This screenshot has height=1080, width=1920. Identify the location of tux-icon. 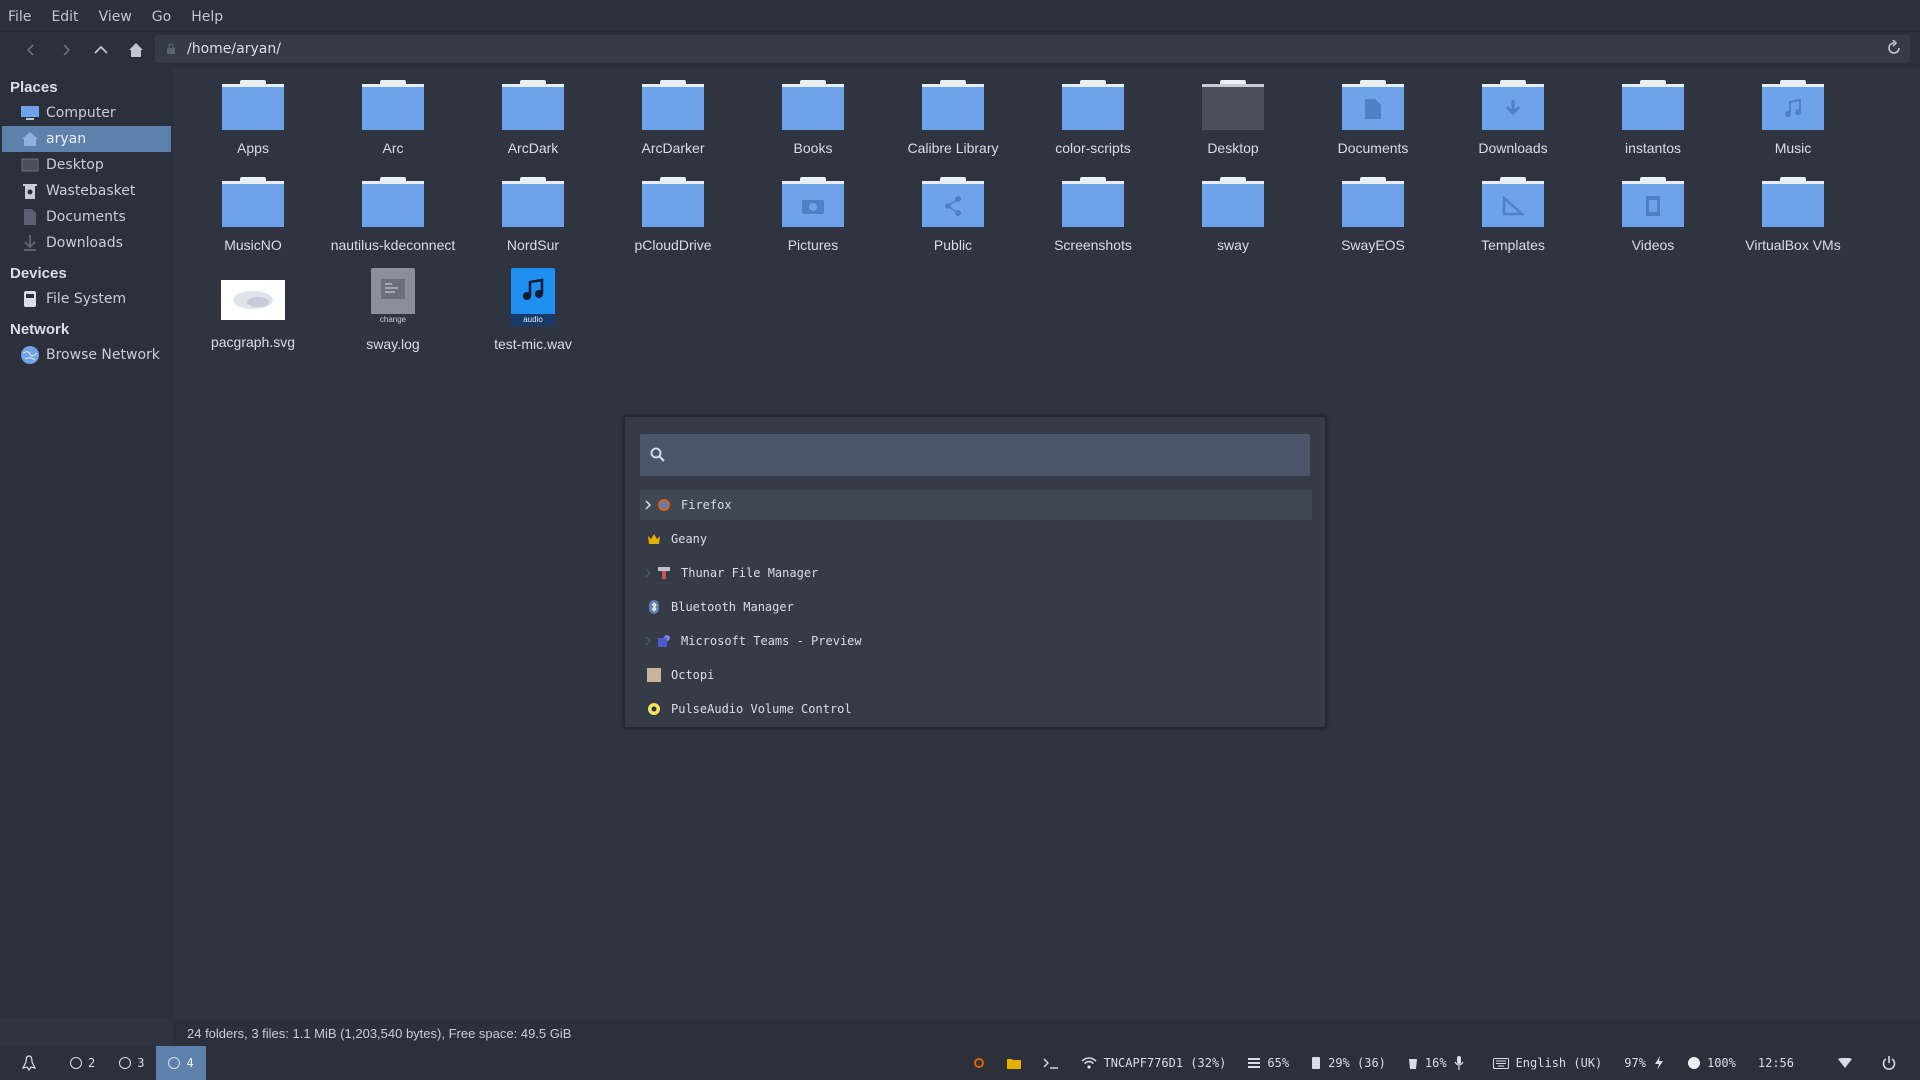
(29, 1063).